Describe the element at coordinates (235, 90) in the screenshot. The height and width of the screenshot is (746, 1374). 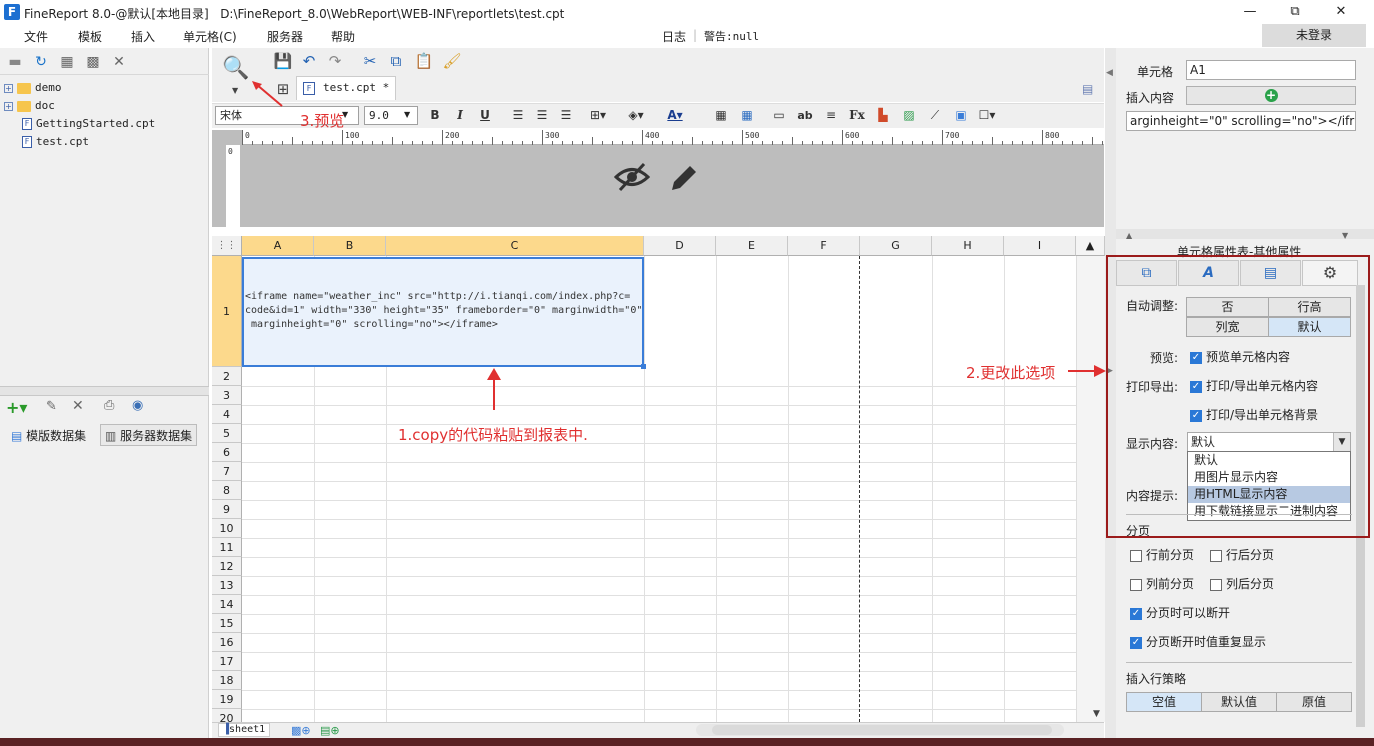
I see `preview-dropdown-icon: ▼` at that location.